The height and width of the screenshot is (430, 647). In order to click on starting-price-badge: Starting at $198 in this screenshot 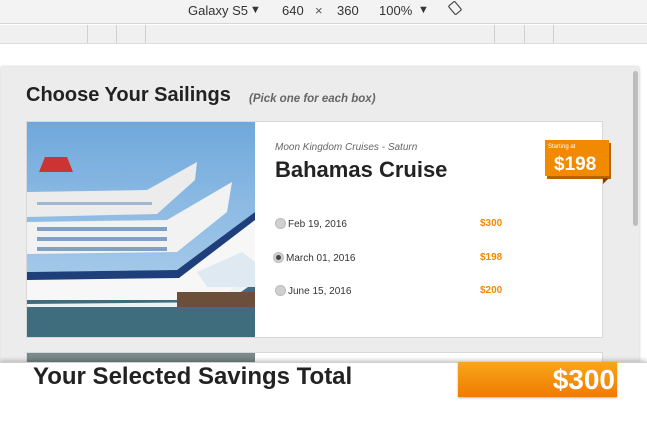, I will do `click(577, 158)`.